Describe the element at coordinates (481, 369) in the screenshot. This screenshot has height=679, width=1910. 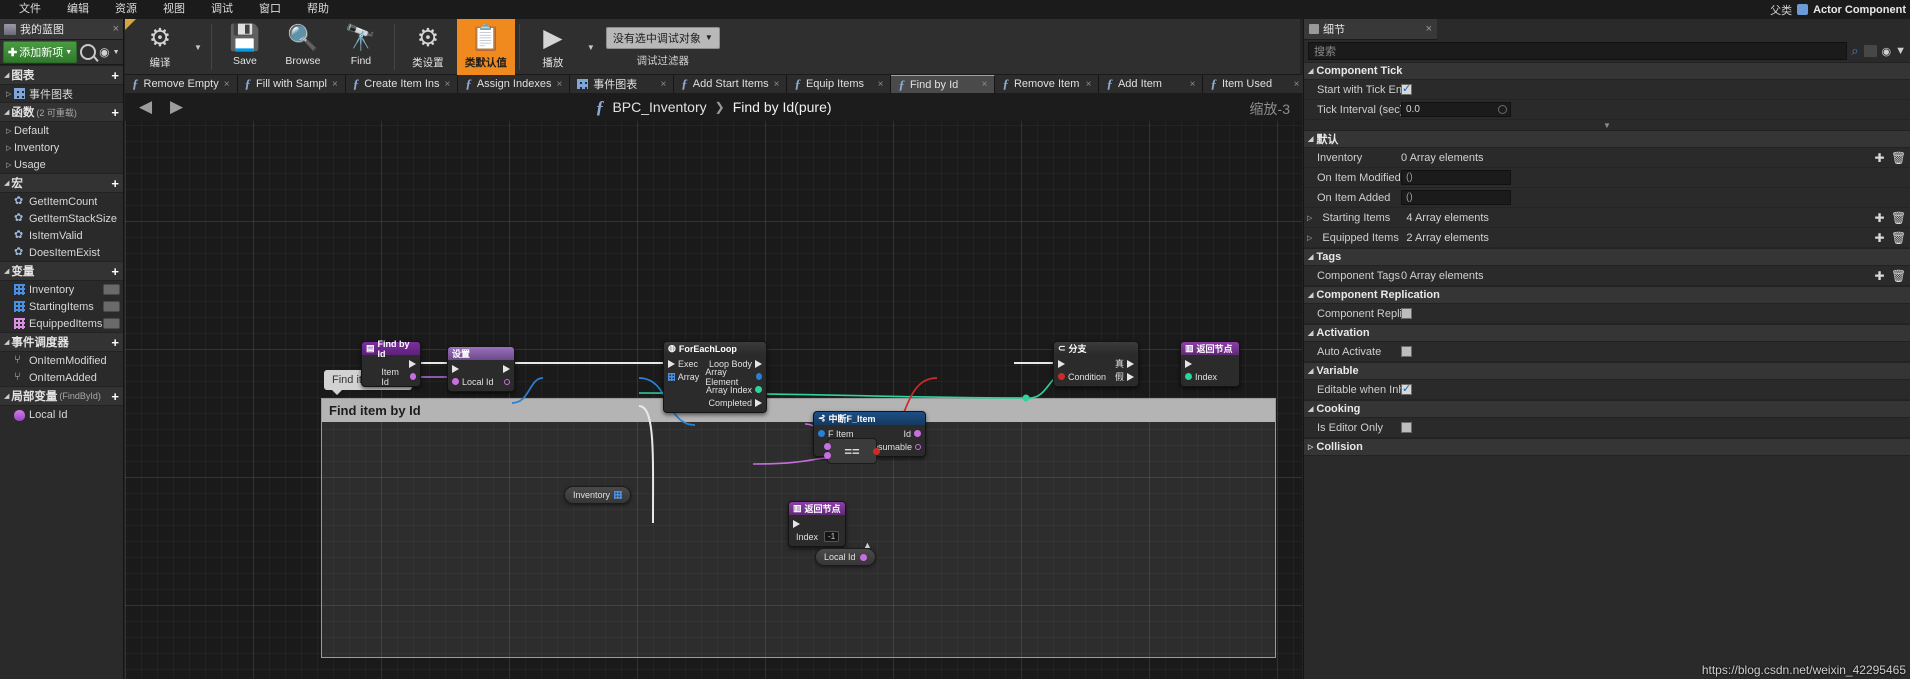
I see `node-set-local-id: 设置 Local Id` at that location.